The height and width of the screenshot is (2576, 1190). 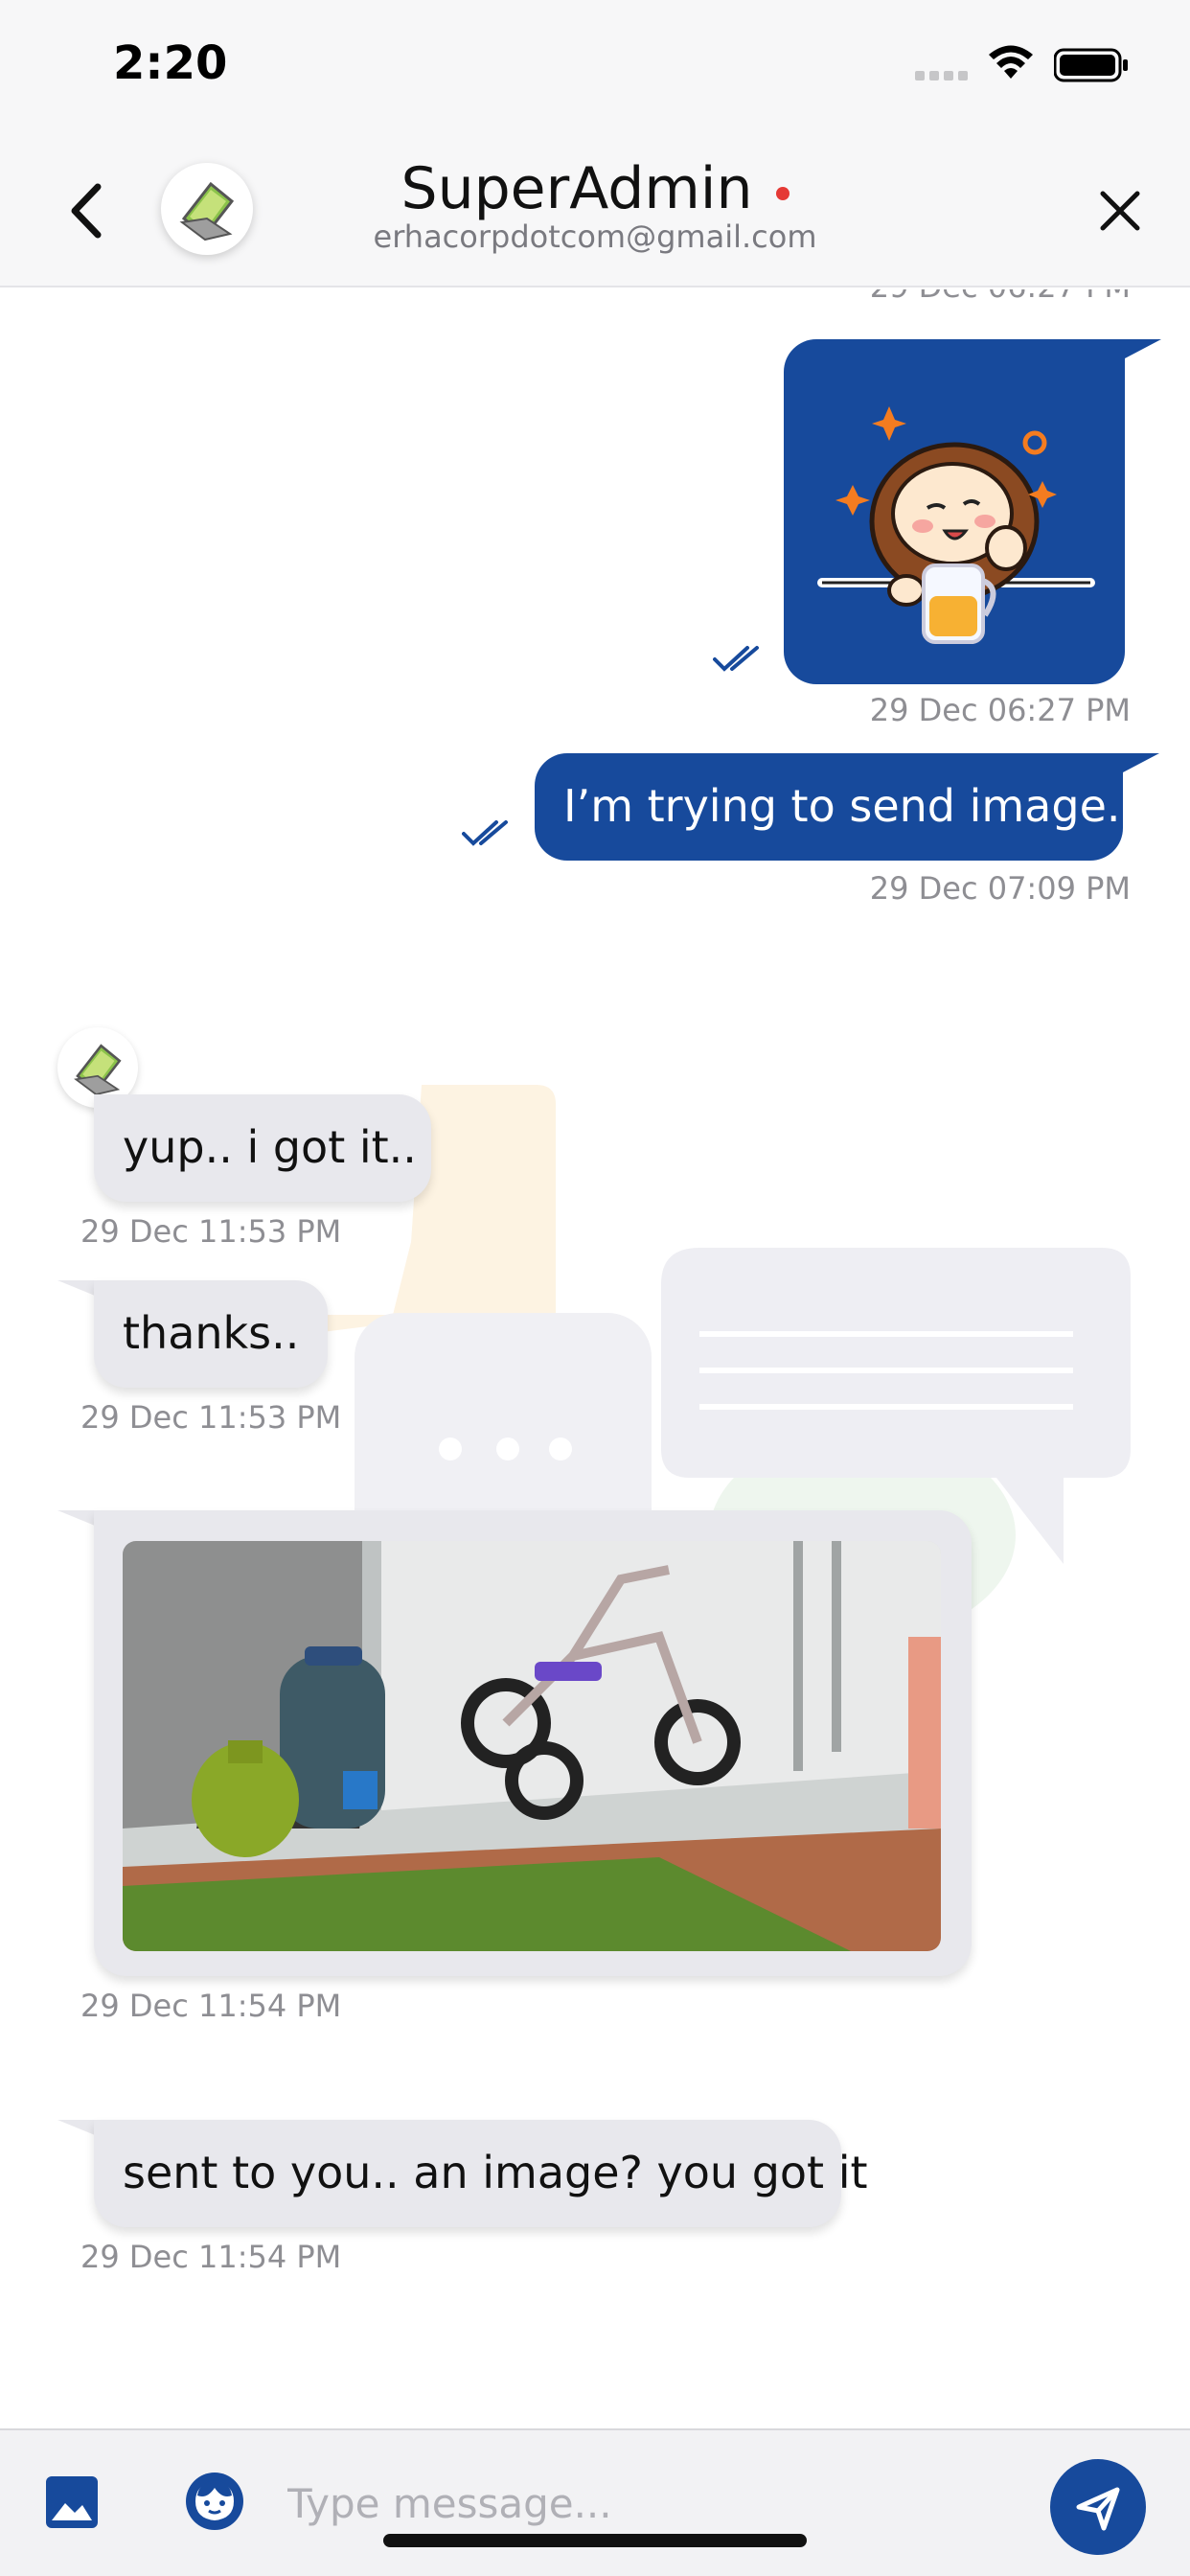 I want to click on incoming-message-bubble: thanks.., so click(x=211, y=1334).